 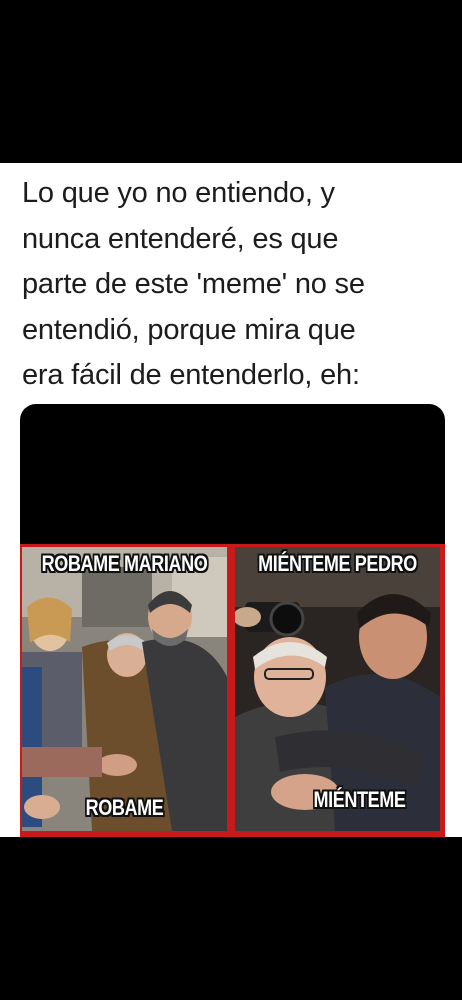 I want to click on post-text-line: entendió, porque mira que, so click(x=189, y=329).